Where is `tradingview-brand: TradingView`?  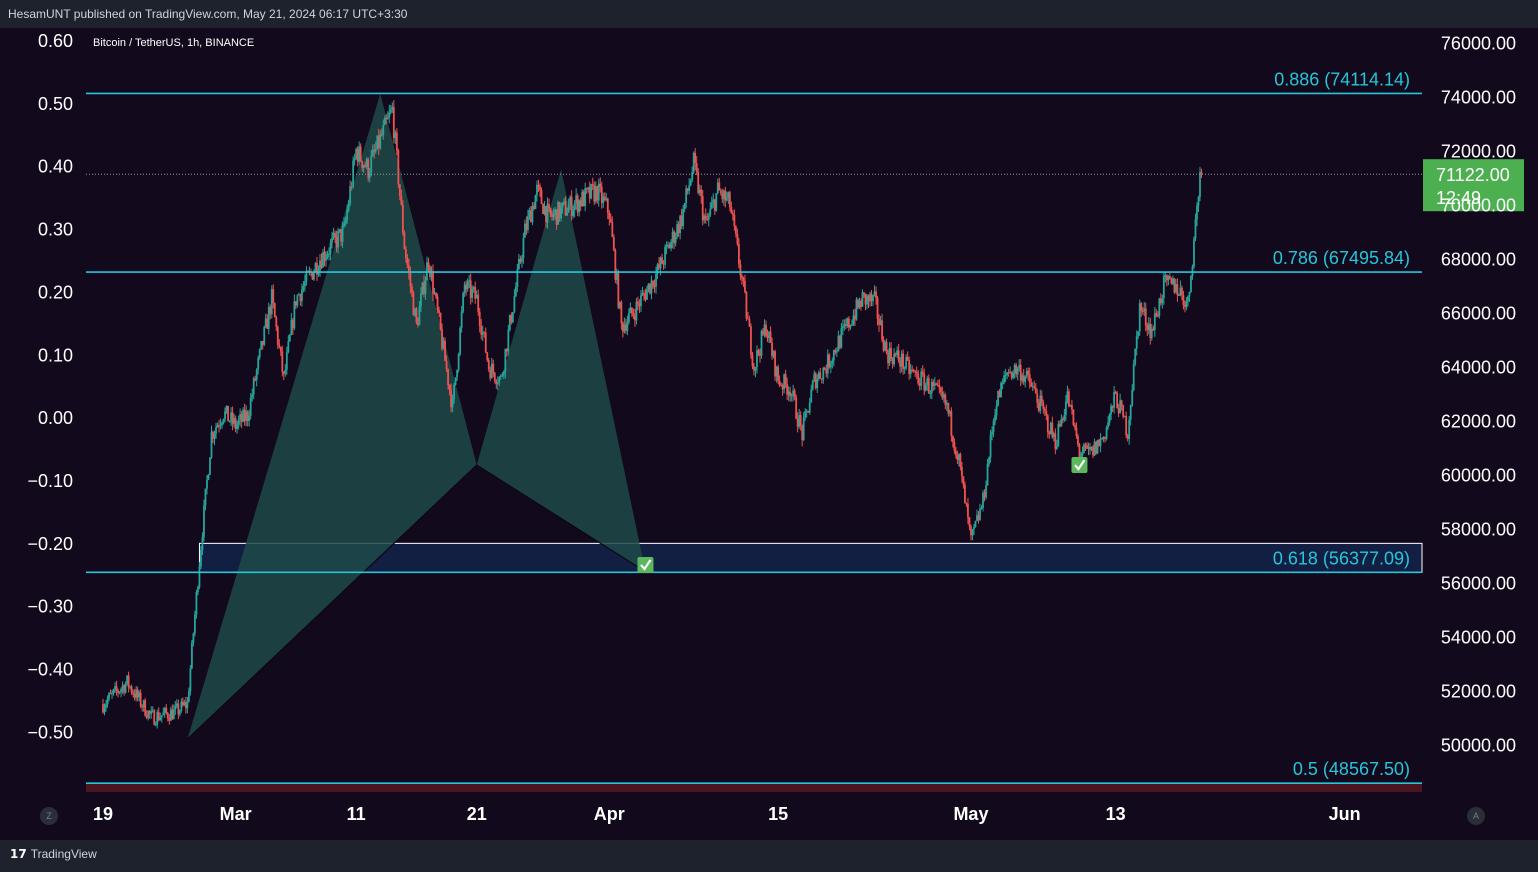
tradingview-brand: TradingView is located at coordinates (63, 854).